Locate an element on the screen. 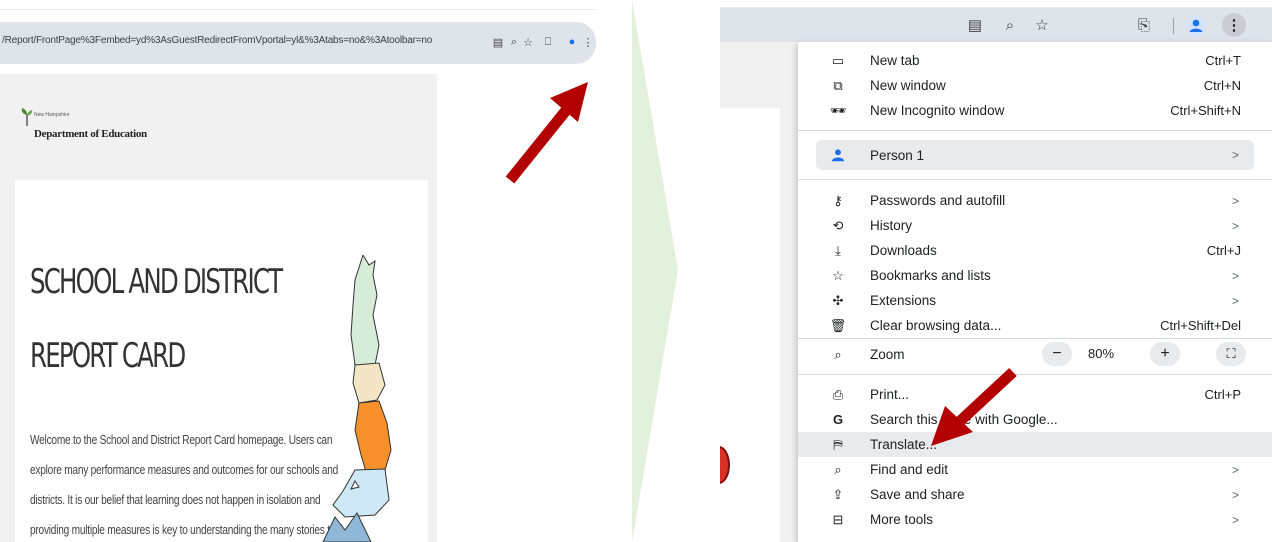 The image size is (1272, 542). menu-item-label: More tools is located at coordinates (902, 519).